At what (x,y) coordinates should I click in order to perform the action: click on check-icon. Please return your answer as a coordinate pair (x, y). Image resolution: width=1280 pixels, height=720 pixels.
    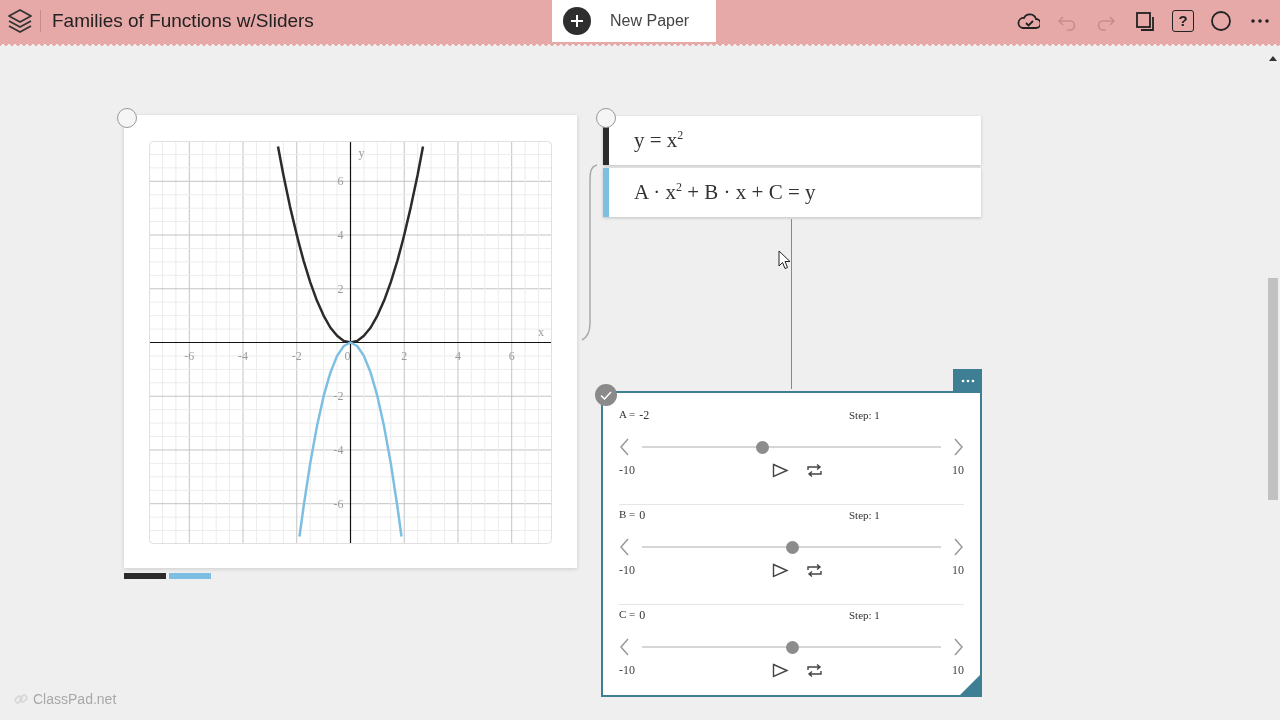
    Looking at the image, I should click on (606, 395).